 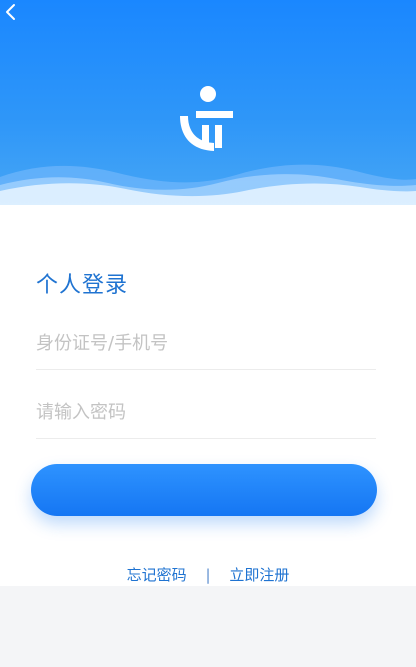 I want to click on header-waves, so click(x=208, y=184).